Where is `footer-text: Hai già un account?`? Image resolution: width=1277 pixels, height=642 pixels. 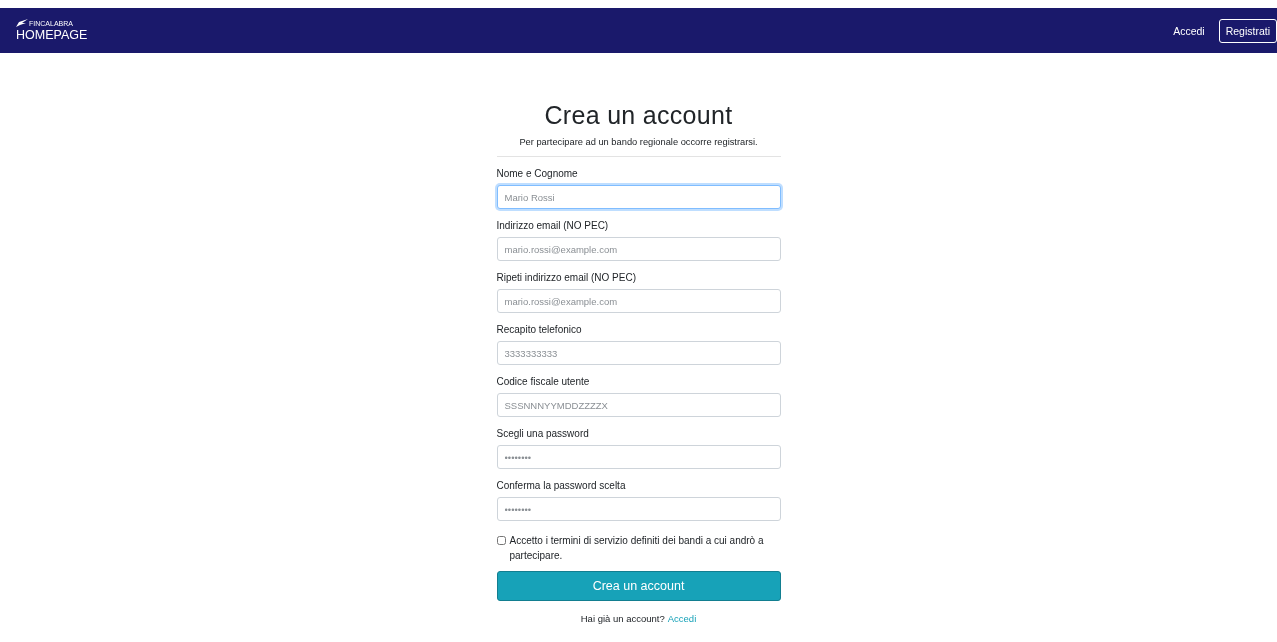 footer-text: Hai già un account? is located at coordinates (622, 618).